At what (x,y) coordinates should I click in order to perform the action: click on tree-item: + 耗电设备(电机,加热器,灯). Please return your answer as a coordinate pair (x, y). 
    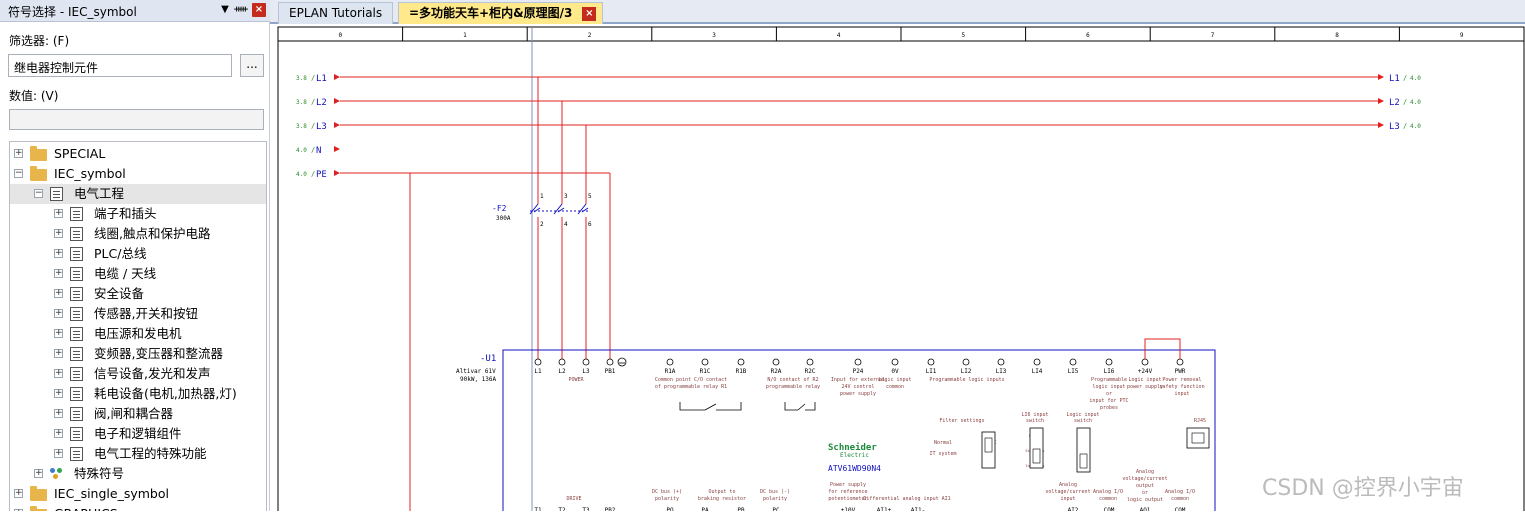
    Looking at the image, I should click on (138, 394).